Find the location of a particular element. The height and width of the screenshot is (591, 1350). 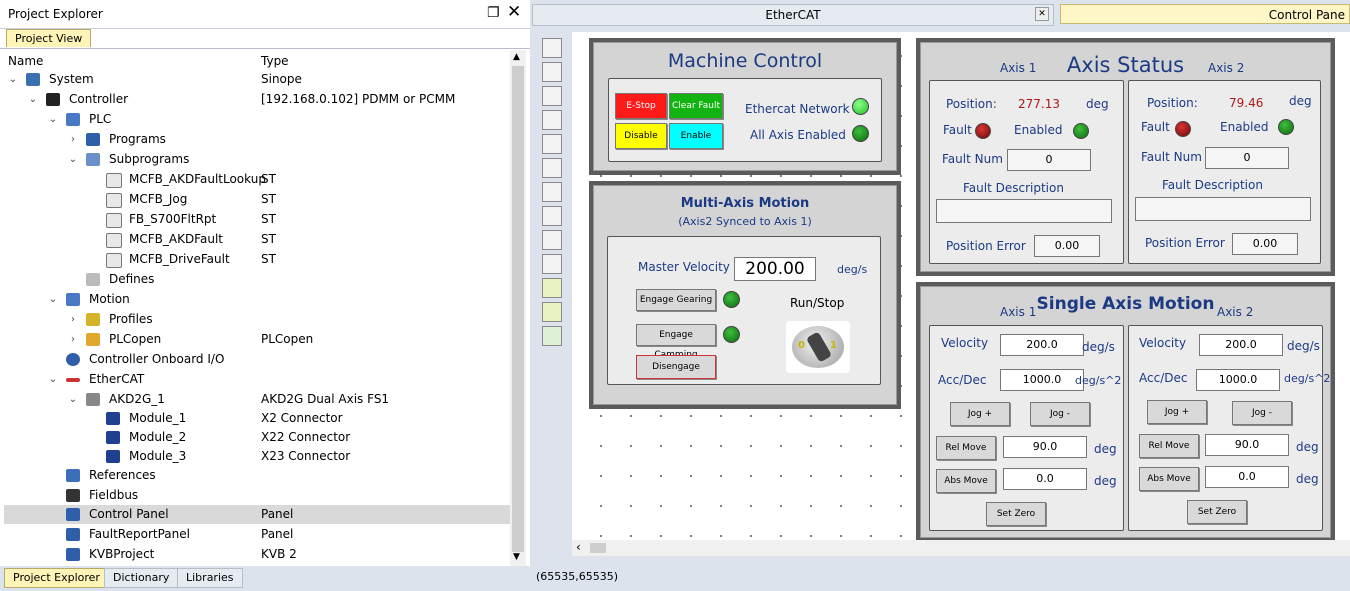

tab-libraries: Libraries is located at coordinates (210, 578).